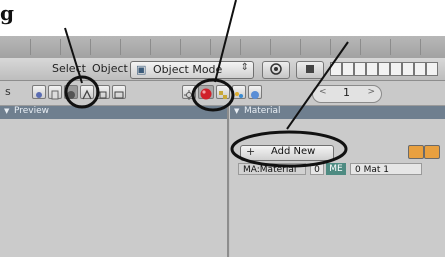 The width and height of the screenshot is (445, 261). I want to click on cube-mode-icon: ▣, so click(141, 69).